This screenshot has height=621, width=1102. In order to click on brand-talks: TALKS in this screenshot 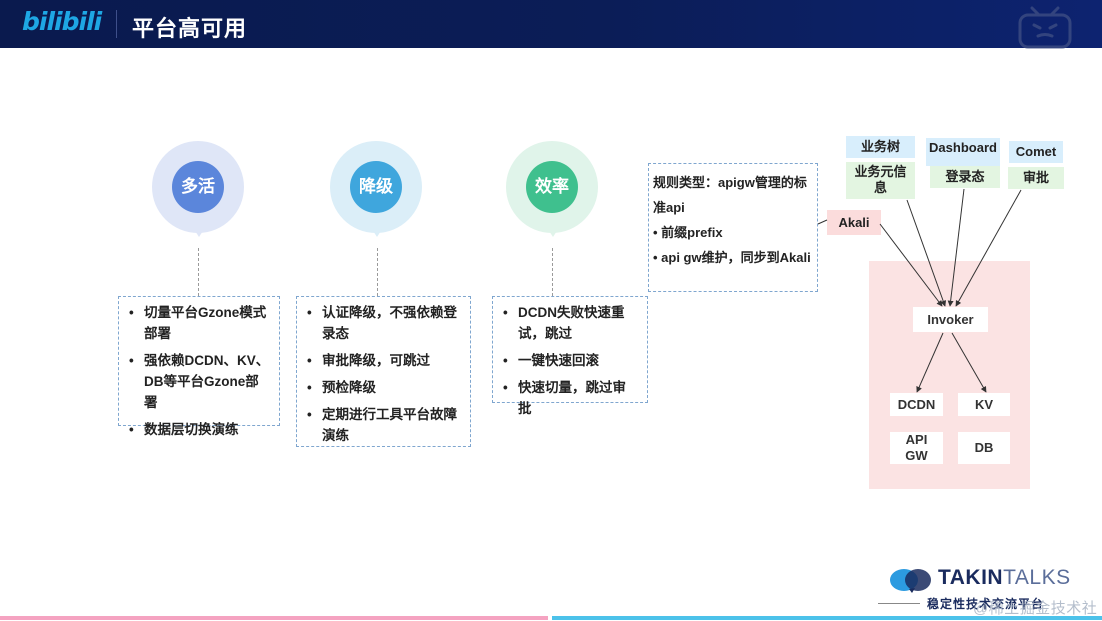, I will do `click(1037, 577)`.